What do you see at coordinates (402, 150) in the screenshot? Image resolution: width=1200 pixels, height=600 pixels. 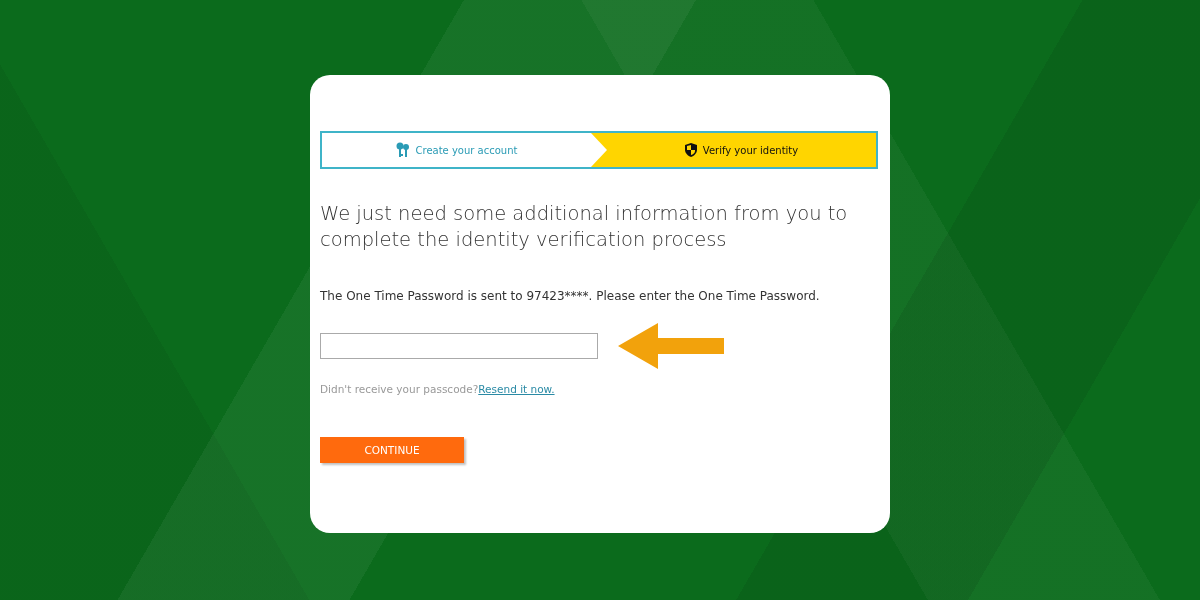 I see `keys-icon` at bounding box center [402, 150].